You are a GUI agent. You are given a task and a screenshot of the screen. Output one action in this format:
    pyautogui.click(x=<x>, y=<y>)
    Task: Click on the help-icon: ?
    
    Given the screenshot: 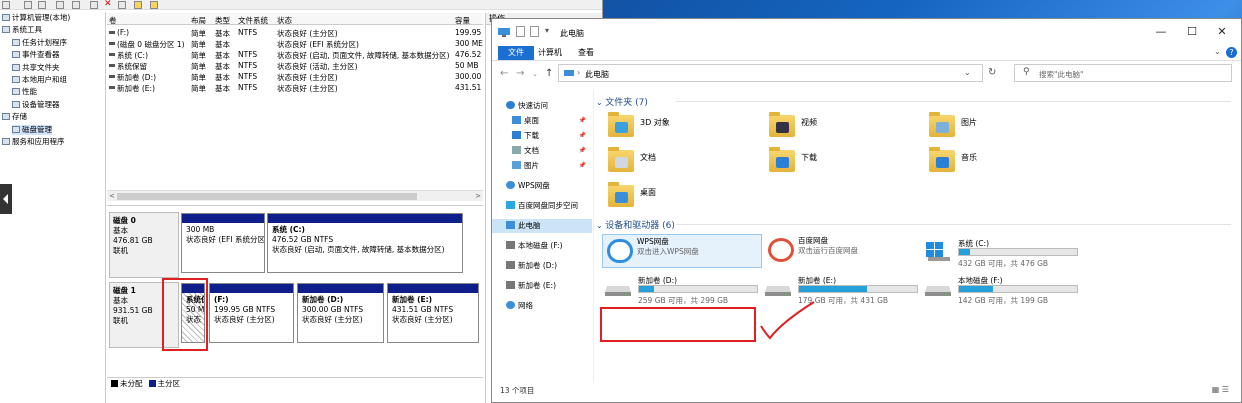 What is the action you would take?
    pyautogui.click(x=1231, y=52)
    